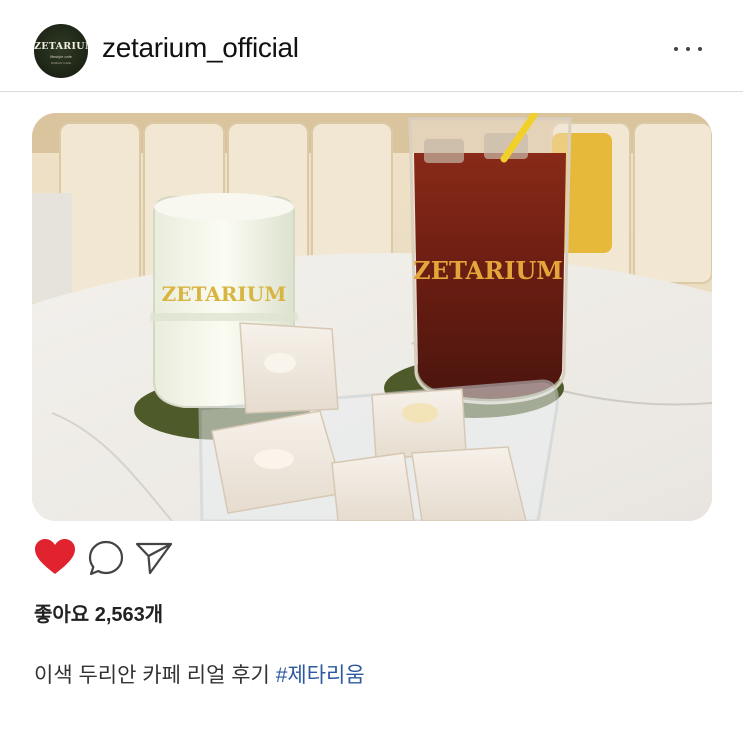  I want to click on avatar-subline: DURIAN CAFE, so click(61, 63).